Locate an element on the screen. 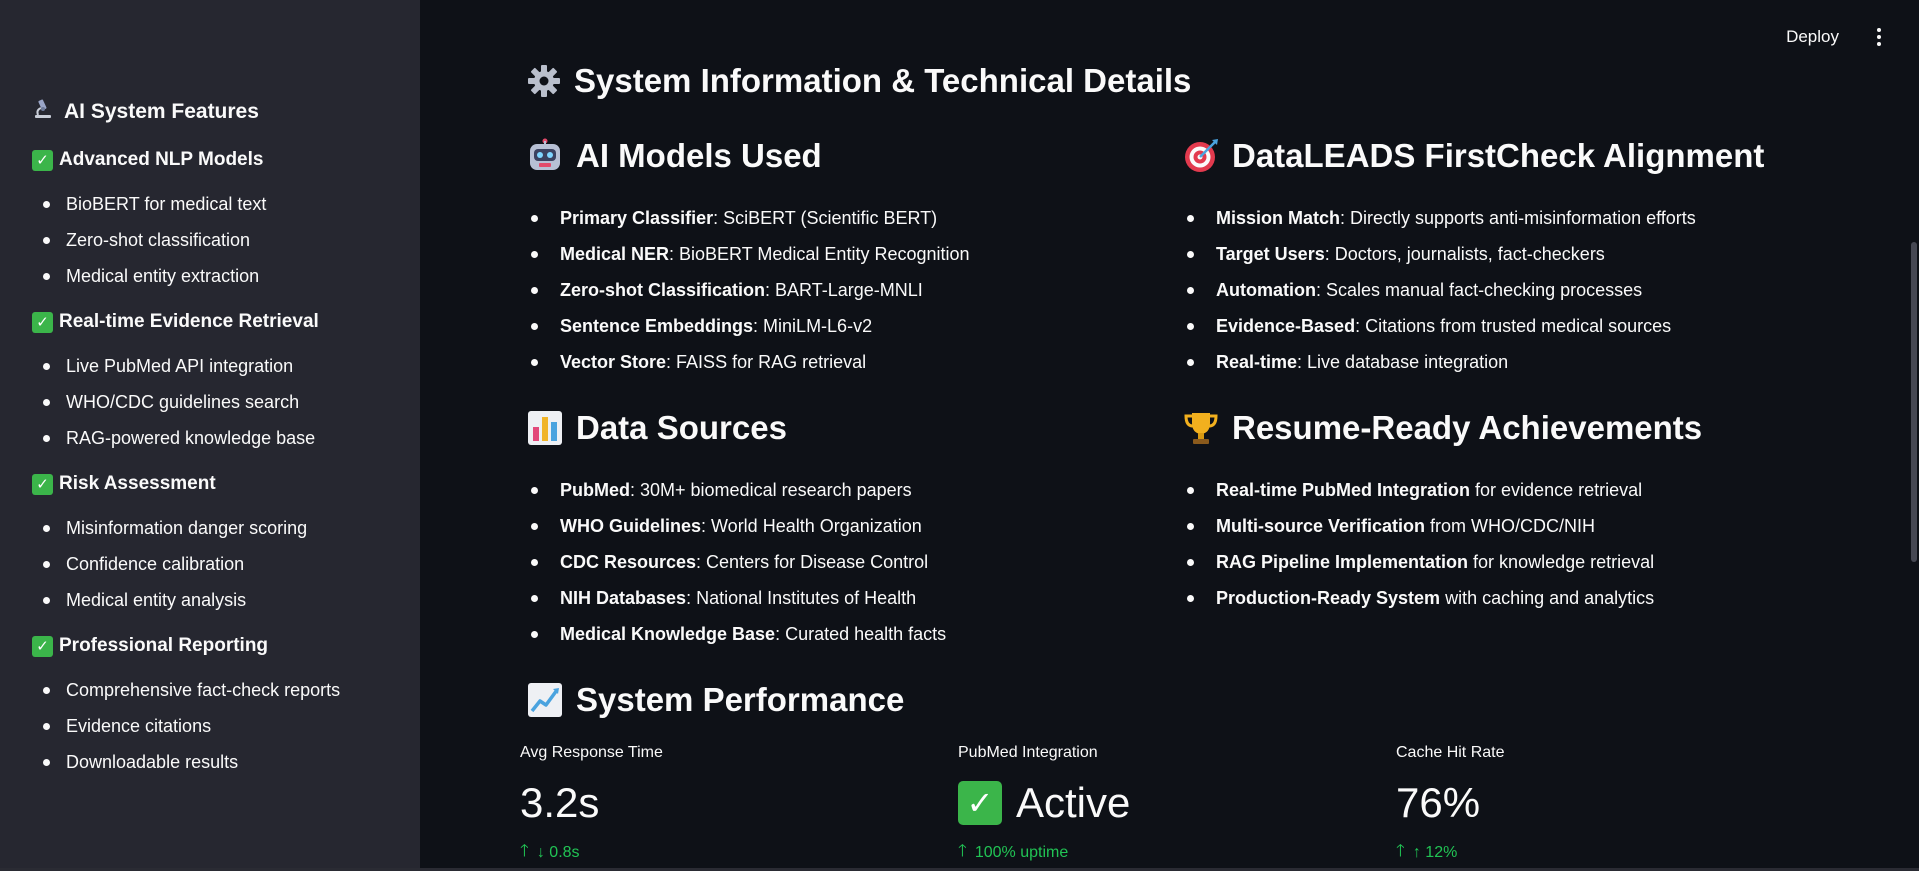  target-icon is located at coordinates (1201, 156).